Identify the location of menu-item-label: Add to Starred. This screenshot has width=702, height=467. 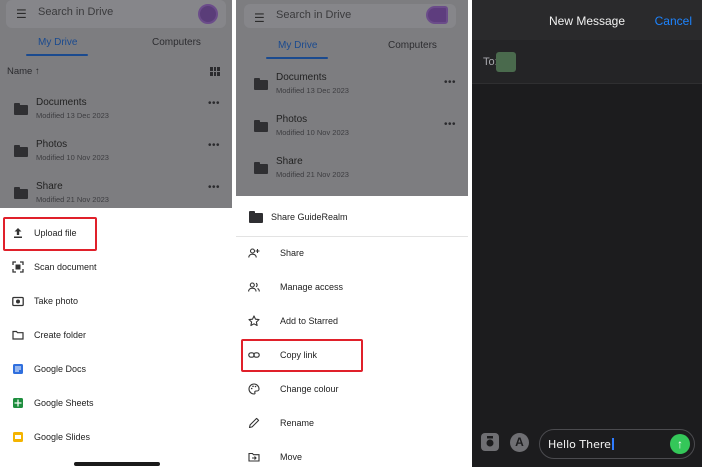
(309, 321).